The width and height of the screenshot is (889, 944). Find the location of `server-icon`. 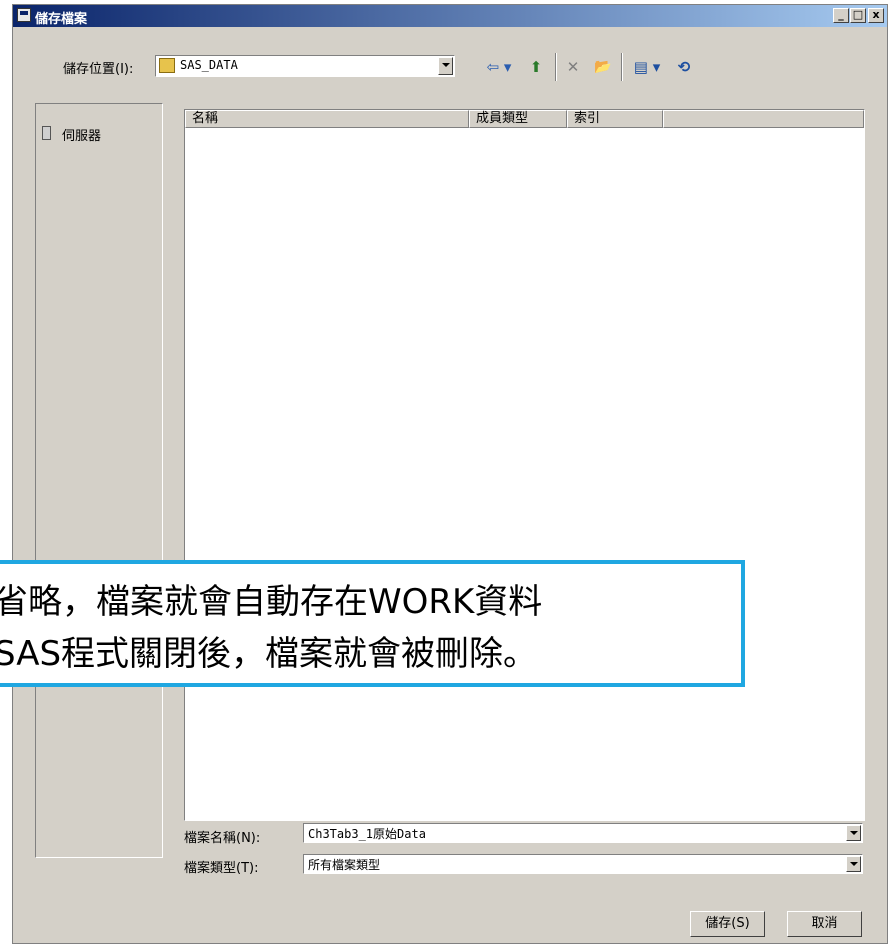

server-icon is located at coordinates (46, 133).